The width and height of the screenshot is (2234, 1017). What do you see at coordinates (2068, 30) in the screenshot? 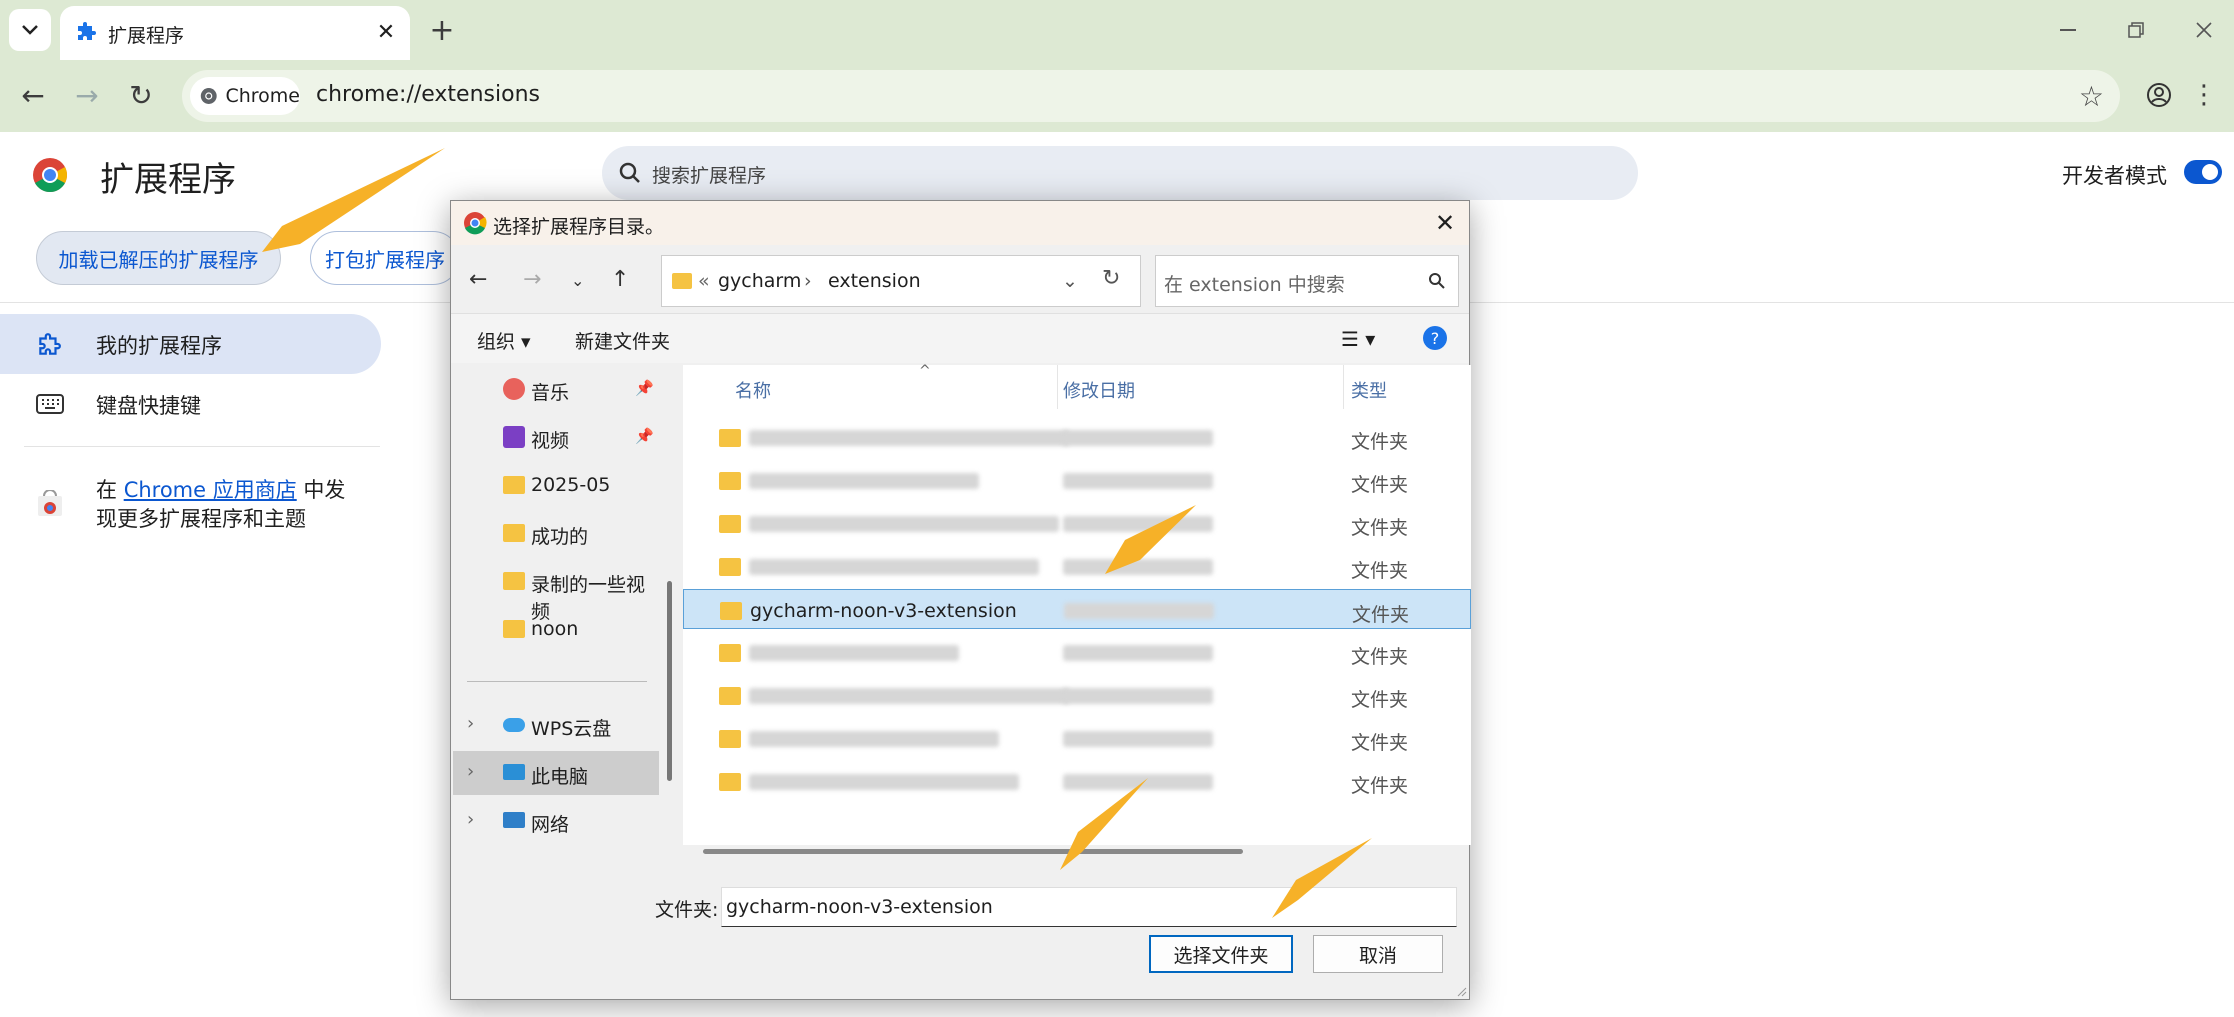
I see `minimize-button` at bounding box center [2068, 30].